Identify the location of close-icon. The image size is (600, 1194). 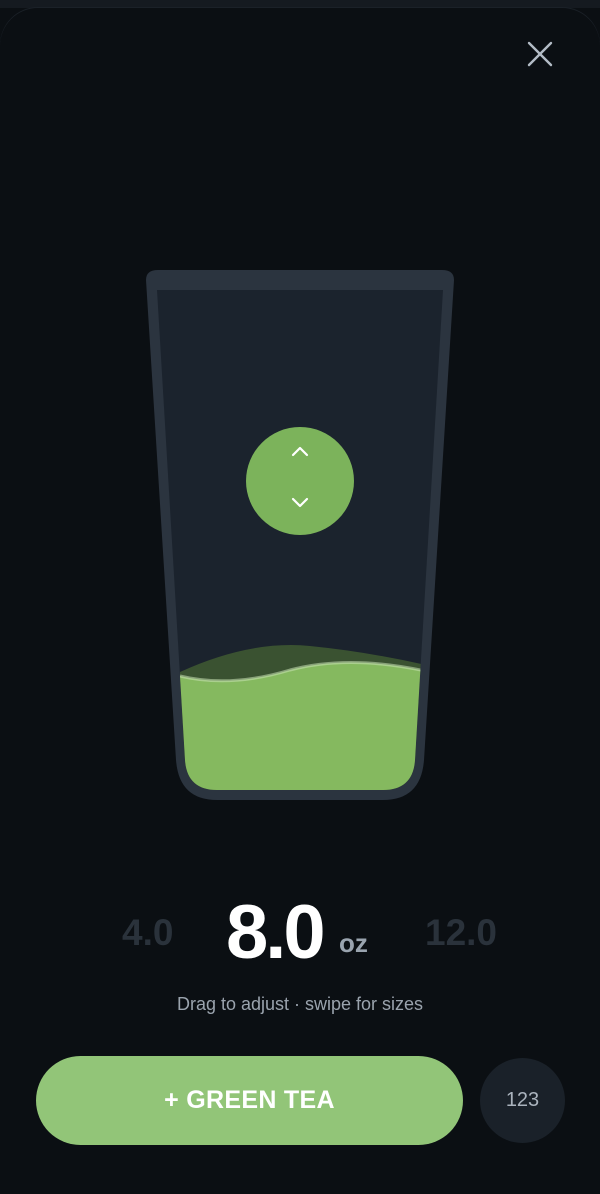
(540, 54).